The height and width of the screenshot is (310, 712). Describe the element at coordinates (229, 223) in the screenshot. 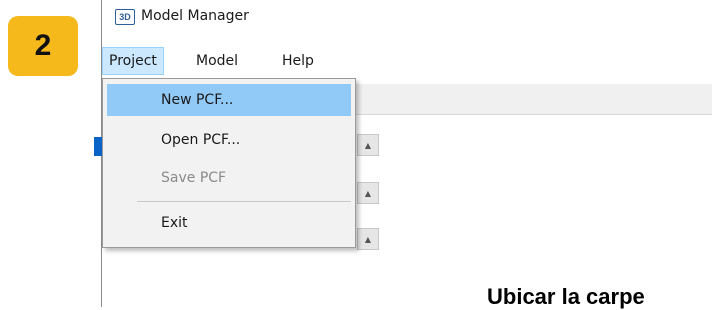

I see `menu-item-exit: Exit` at that location.